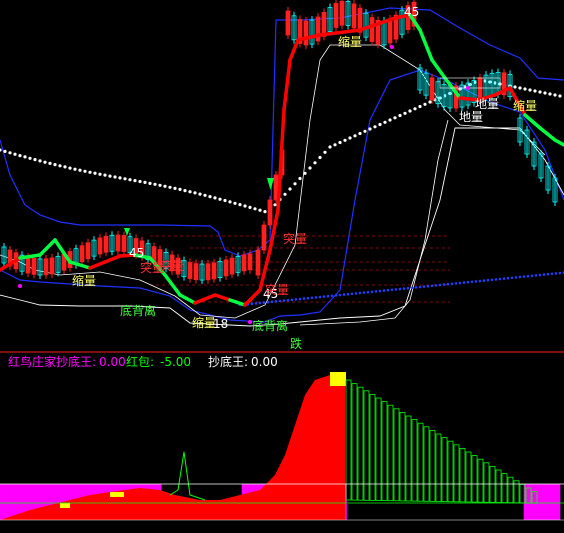 This screenshot has height=533, width=564. I want to click on annotation-label: 地量, so click(487, 104).